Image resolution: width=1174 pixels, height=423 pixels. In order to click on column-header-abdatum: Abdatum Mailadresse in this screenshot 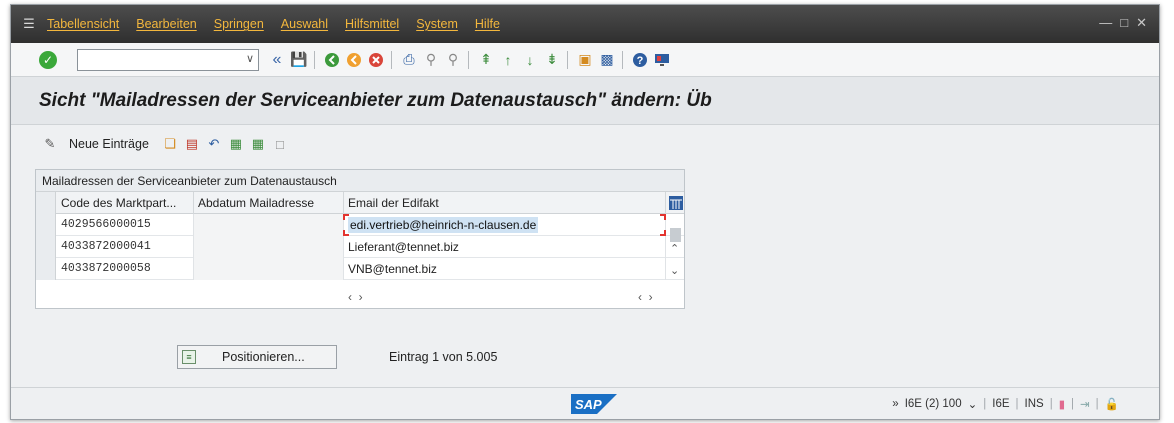, I will do `click(269, 203)`.